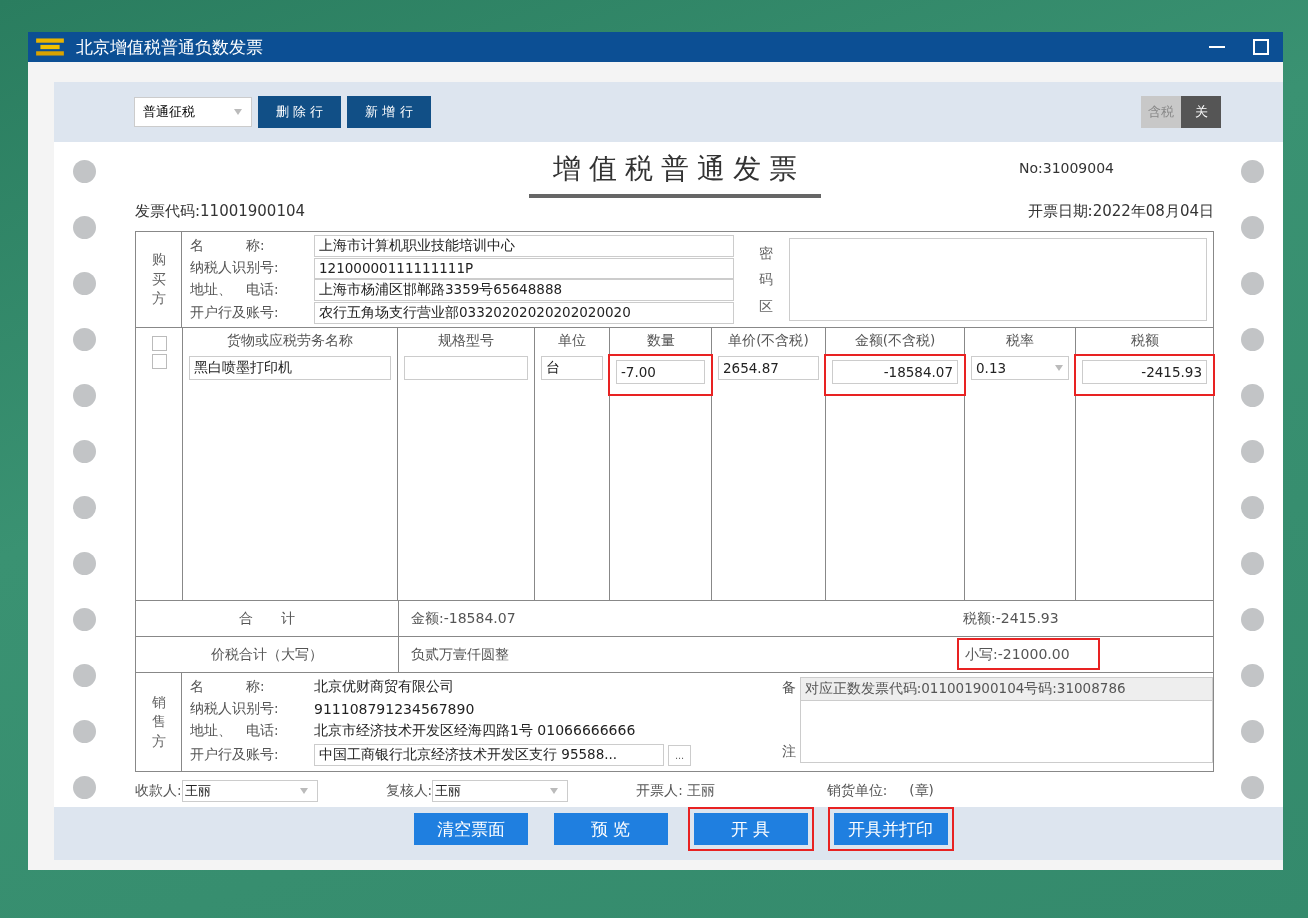 The width and height of the screenshot is (1308, 918). I want to click on signature-value: 王丽, so click(700, 791).